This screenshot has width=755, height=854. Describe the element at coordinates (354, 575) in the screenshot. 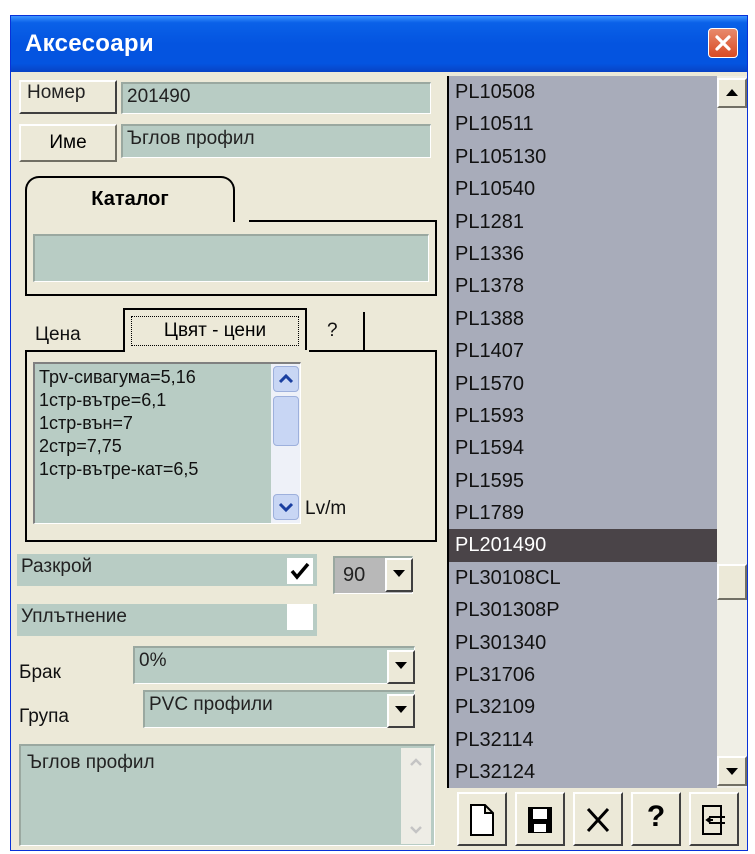

I see `cut-angle-value: 90` at that location.